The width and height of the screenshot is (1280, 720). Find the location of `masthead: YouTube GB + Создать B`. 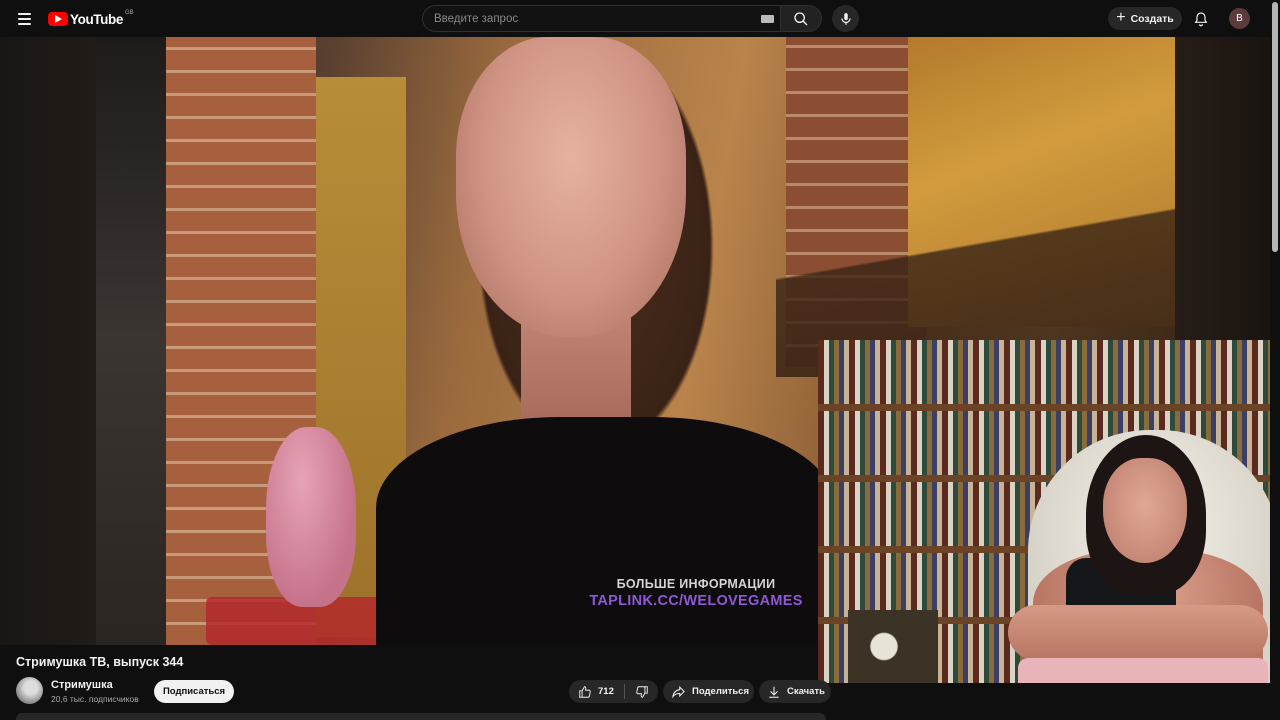

masthead: YouTube GB + Создать B is located at coordinates (640, 18).